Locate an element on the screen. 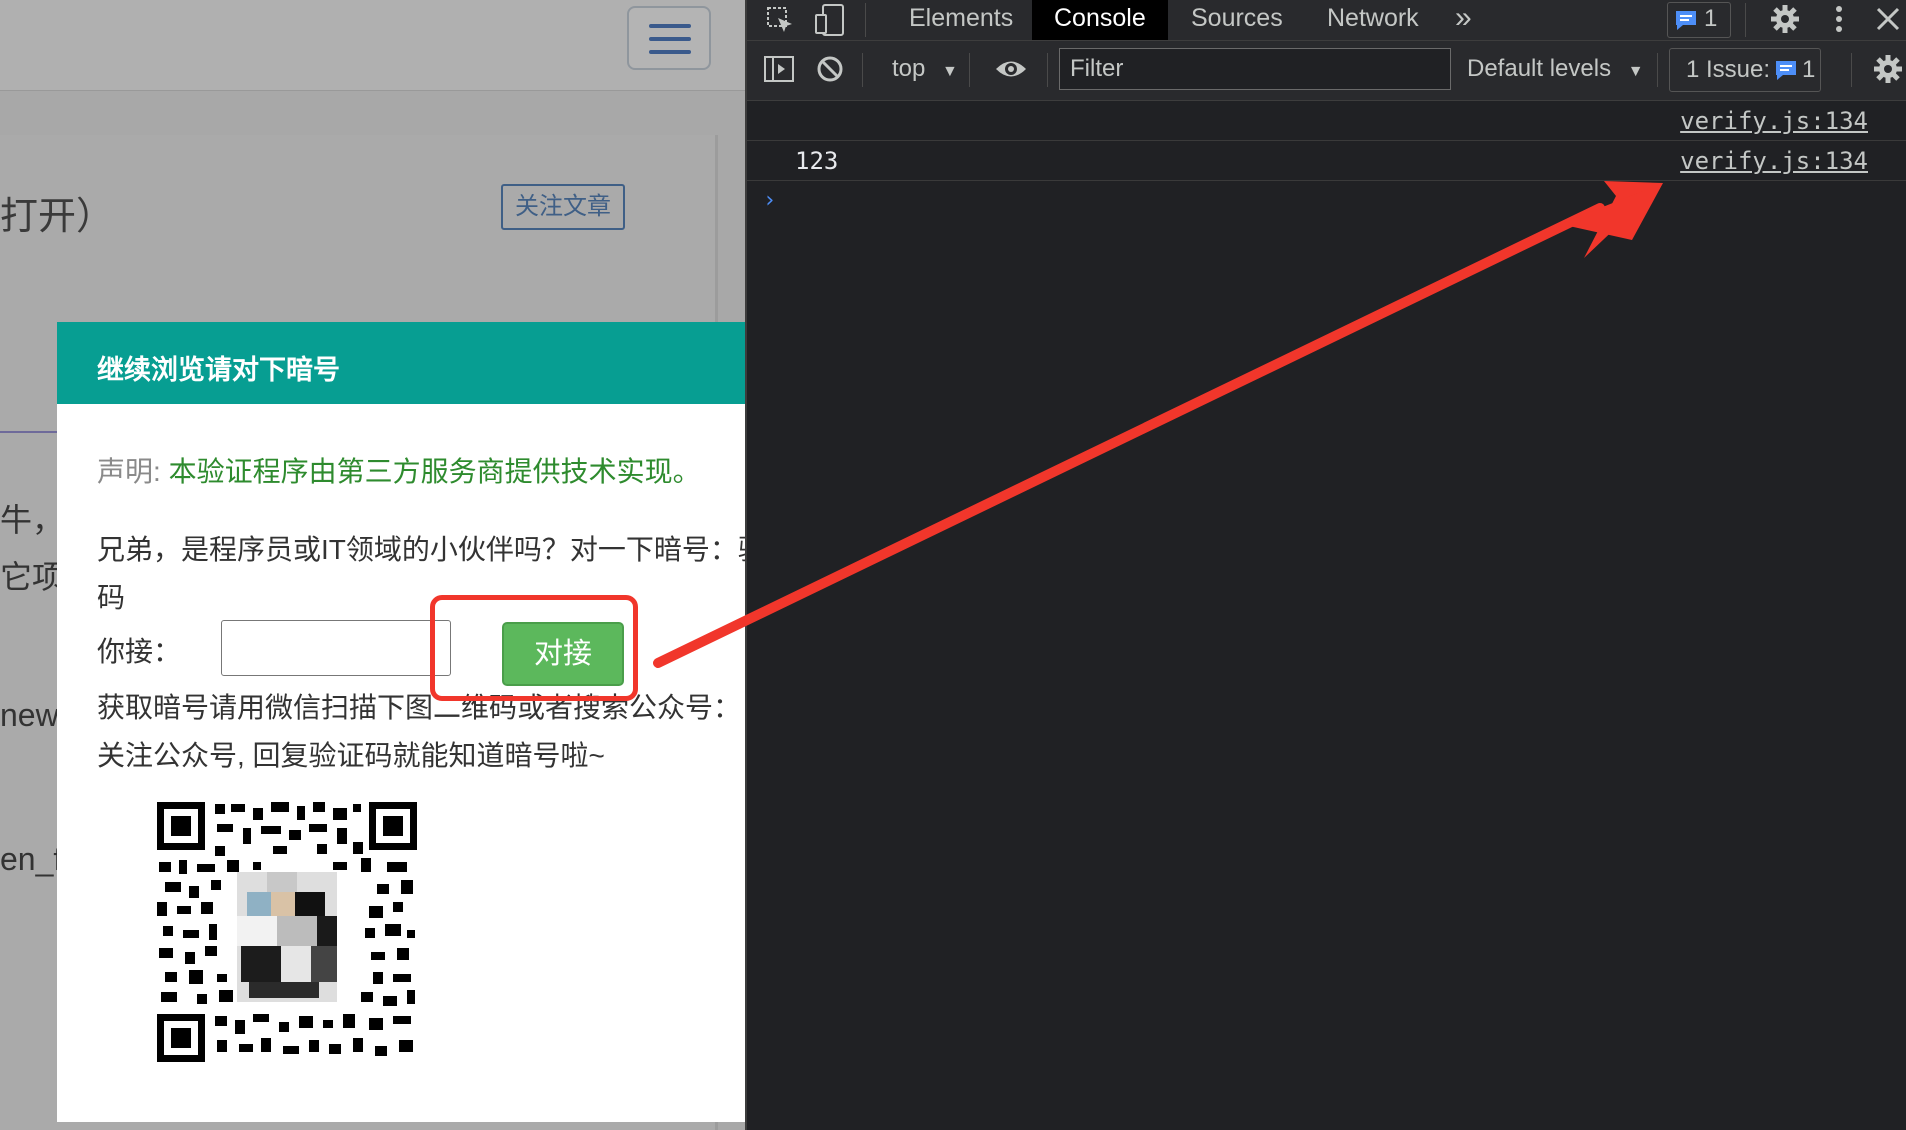 The image size is (1906, 1130). question-text: 兄弟，是程序员或IT领域的小伙伴吗？对一下暗号：验 is located at coordinates (421, 549).